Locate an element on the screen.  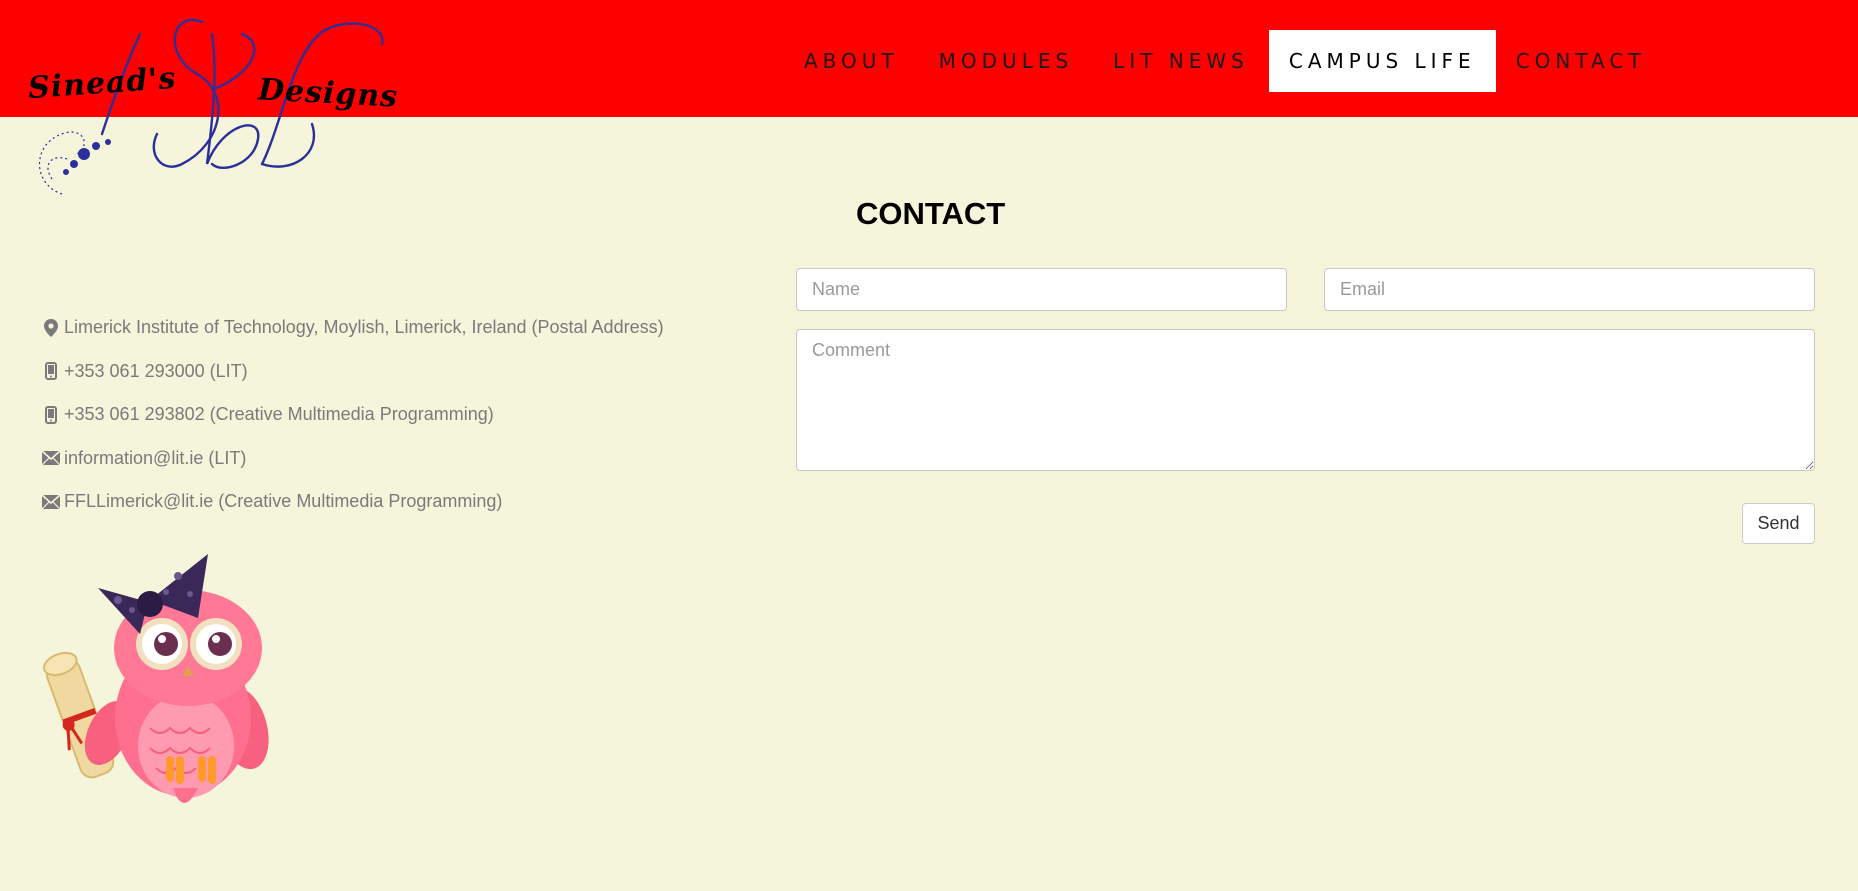
contact-email-lit: information@lit.ie (LIT) is located at coordinates (352, 459).